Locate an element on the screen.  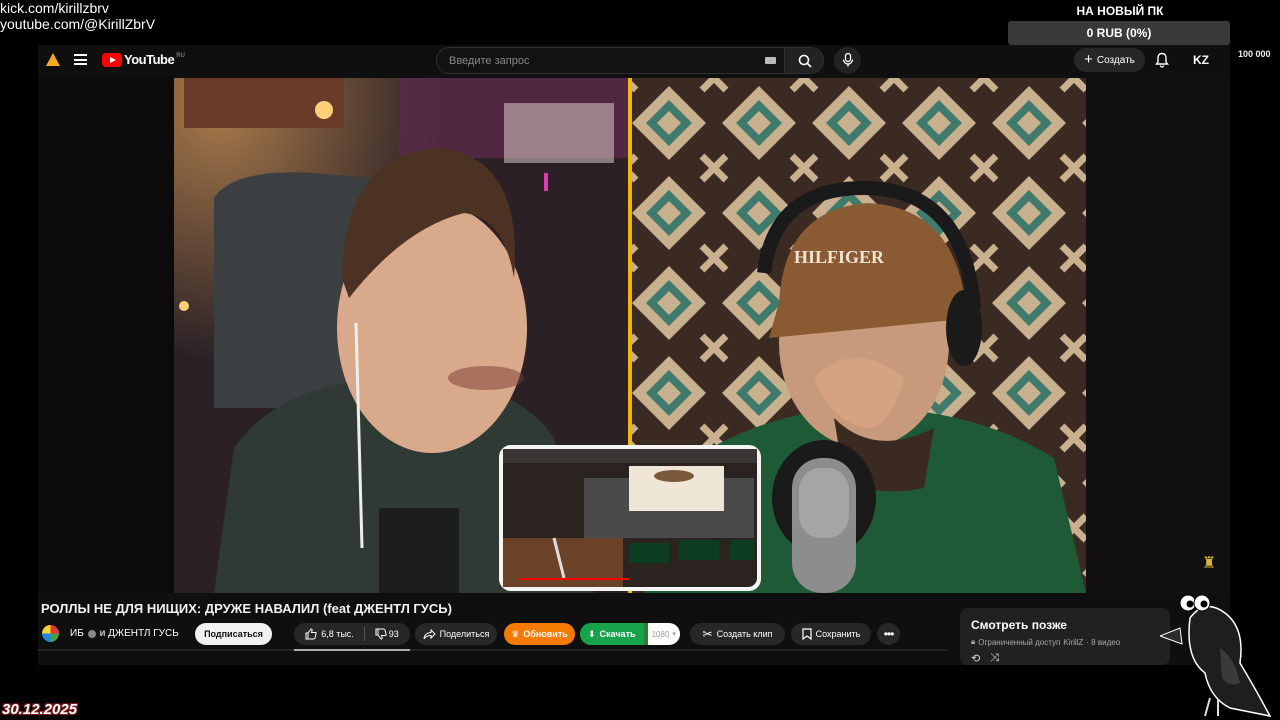
channel-names: ИБ и ДЖЕНТЛ ГУСЬ is located at coordinates (124, 633).